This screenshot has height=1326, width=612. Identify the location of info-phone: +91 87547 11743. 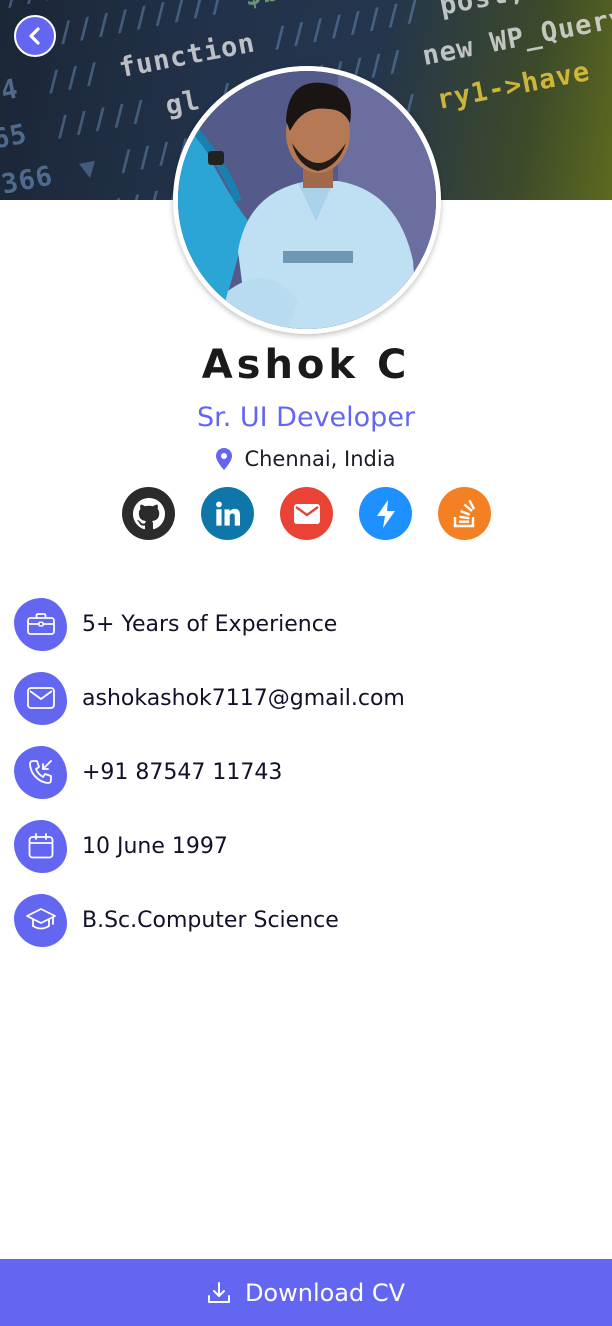
(209, 772).